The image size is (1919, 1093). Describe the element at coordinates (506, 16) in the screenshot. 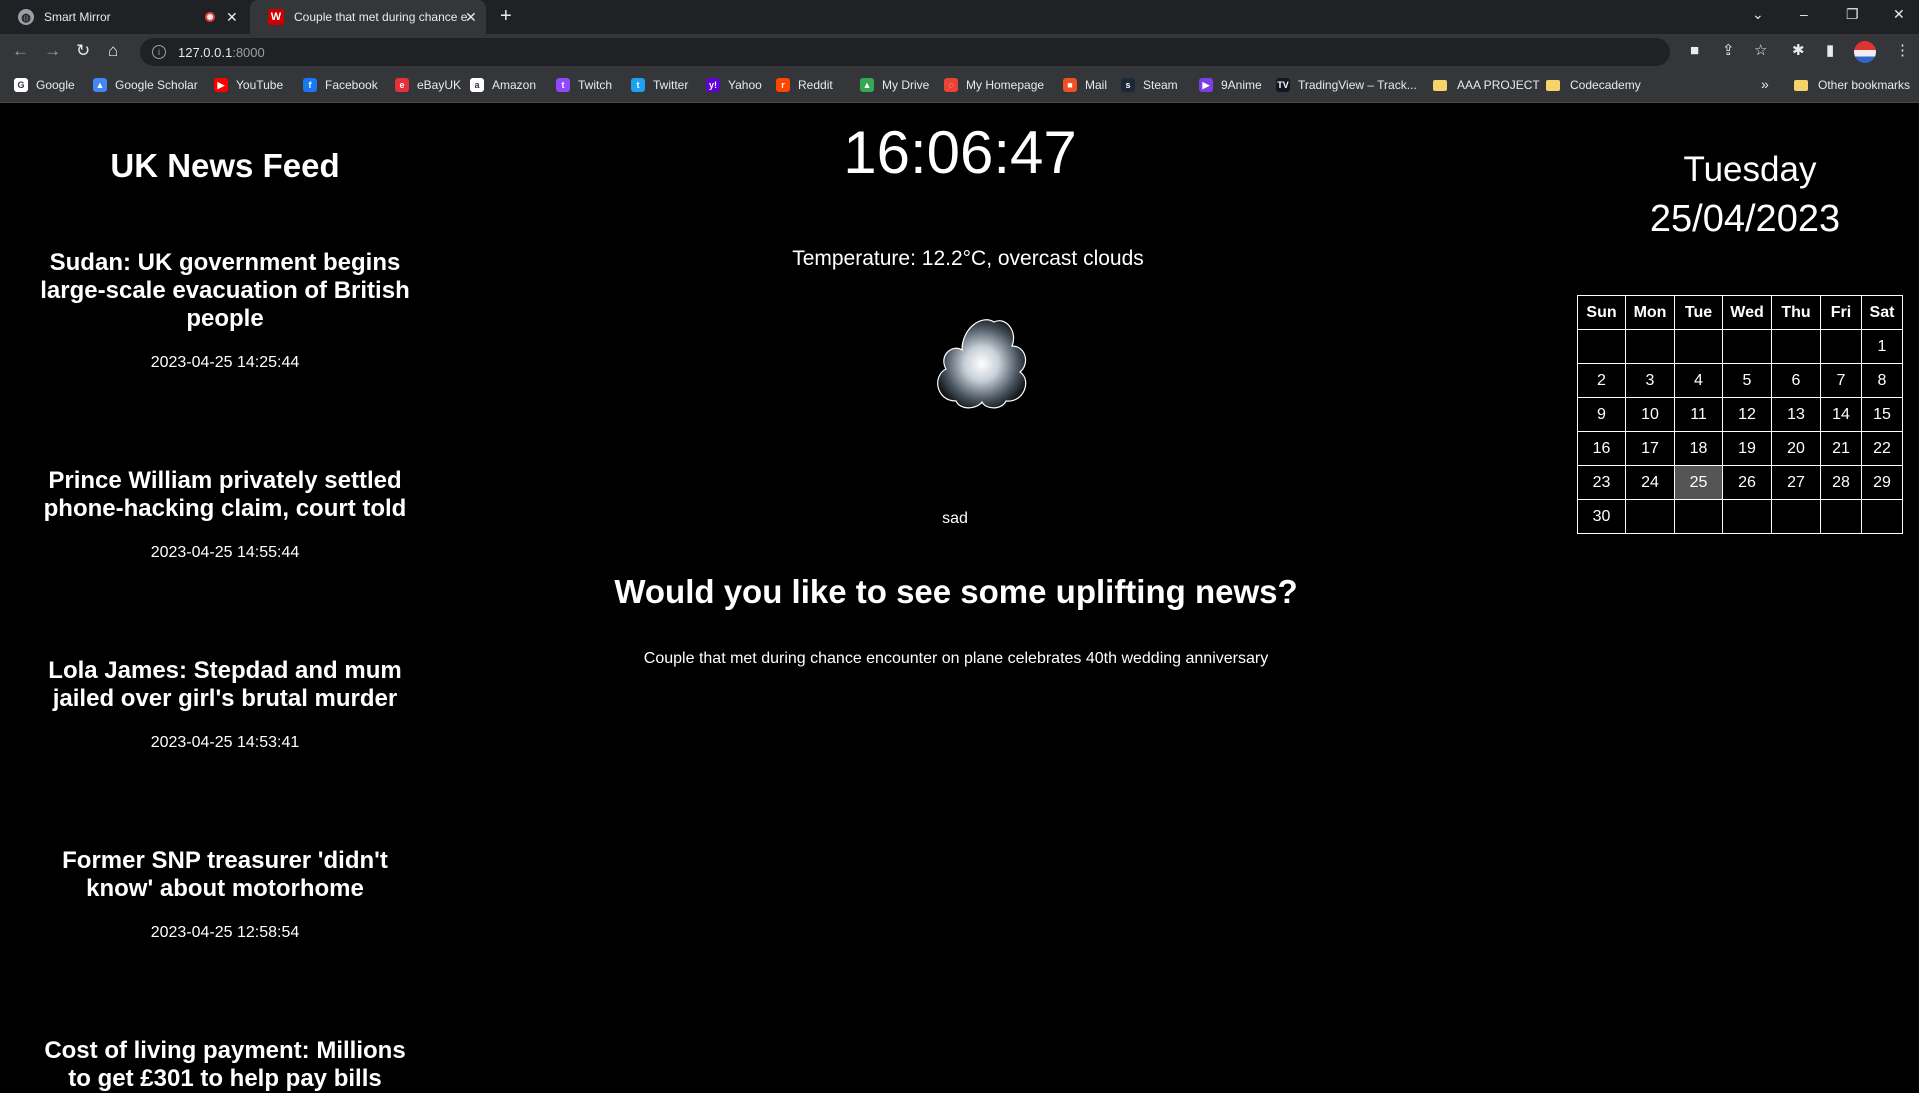

I see `new-tab-button: +` at that location.